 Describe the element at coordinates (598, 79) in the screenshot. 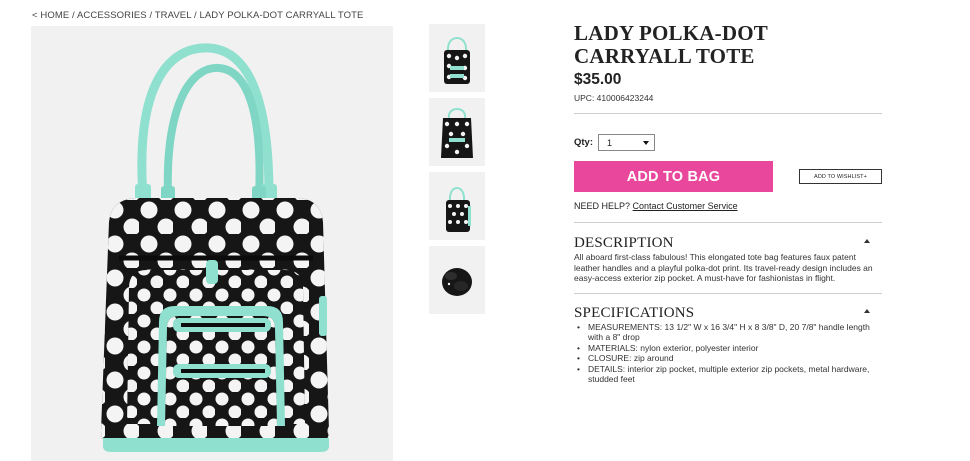

I see `product-price: $35.00` at that location.